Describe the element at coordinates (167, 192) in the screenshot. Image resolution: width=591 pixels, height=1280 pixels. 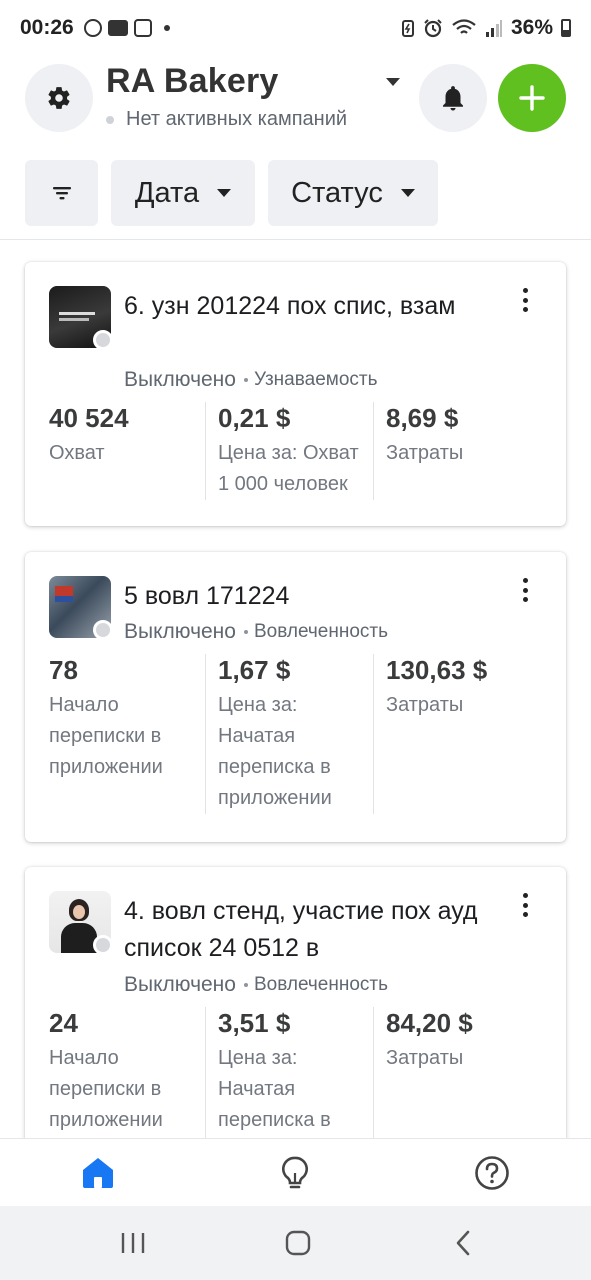
I see `date-filter-label: Дата` at that location.